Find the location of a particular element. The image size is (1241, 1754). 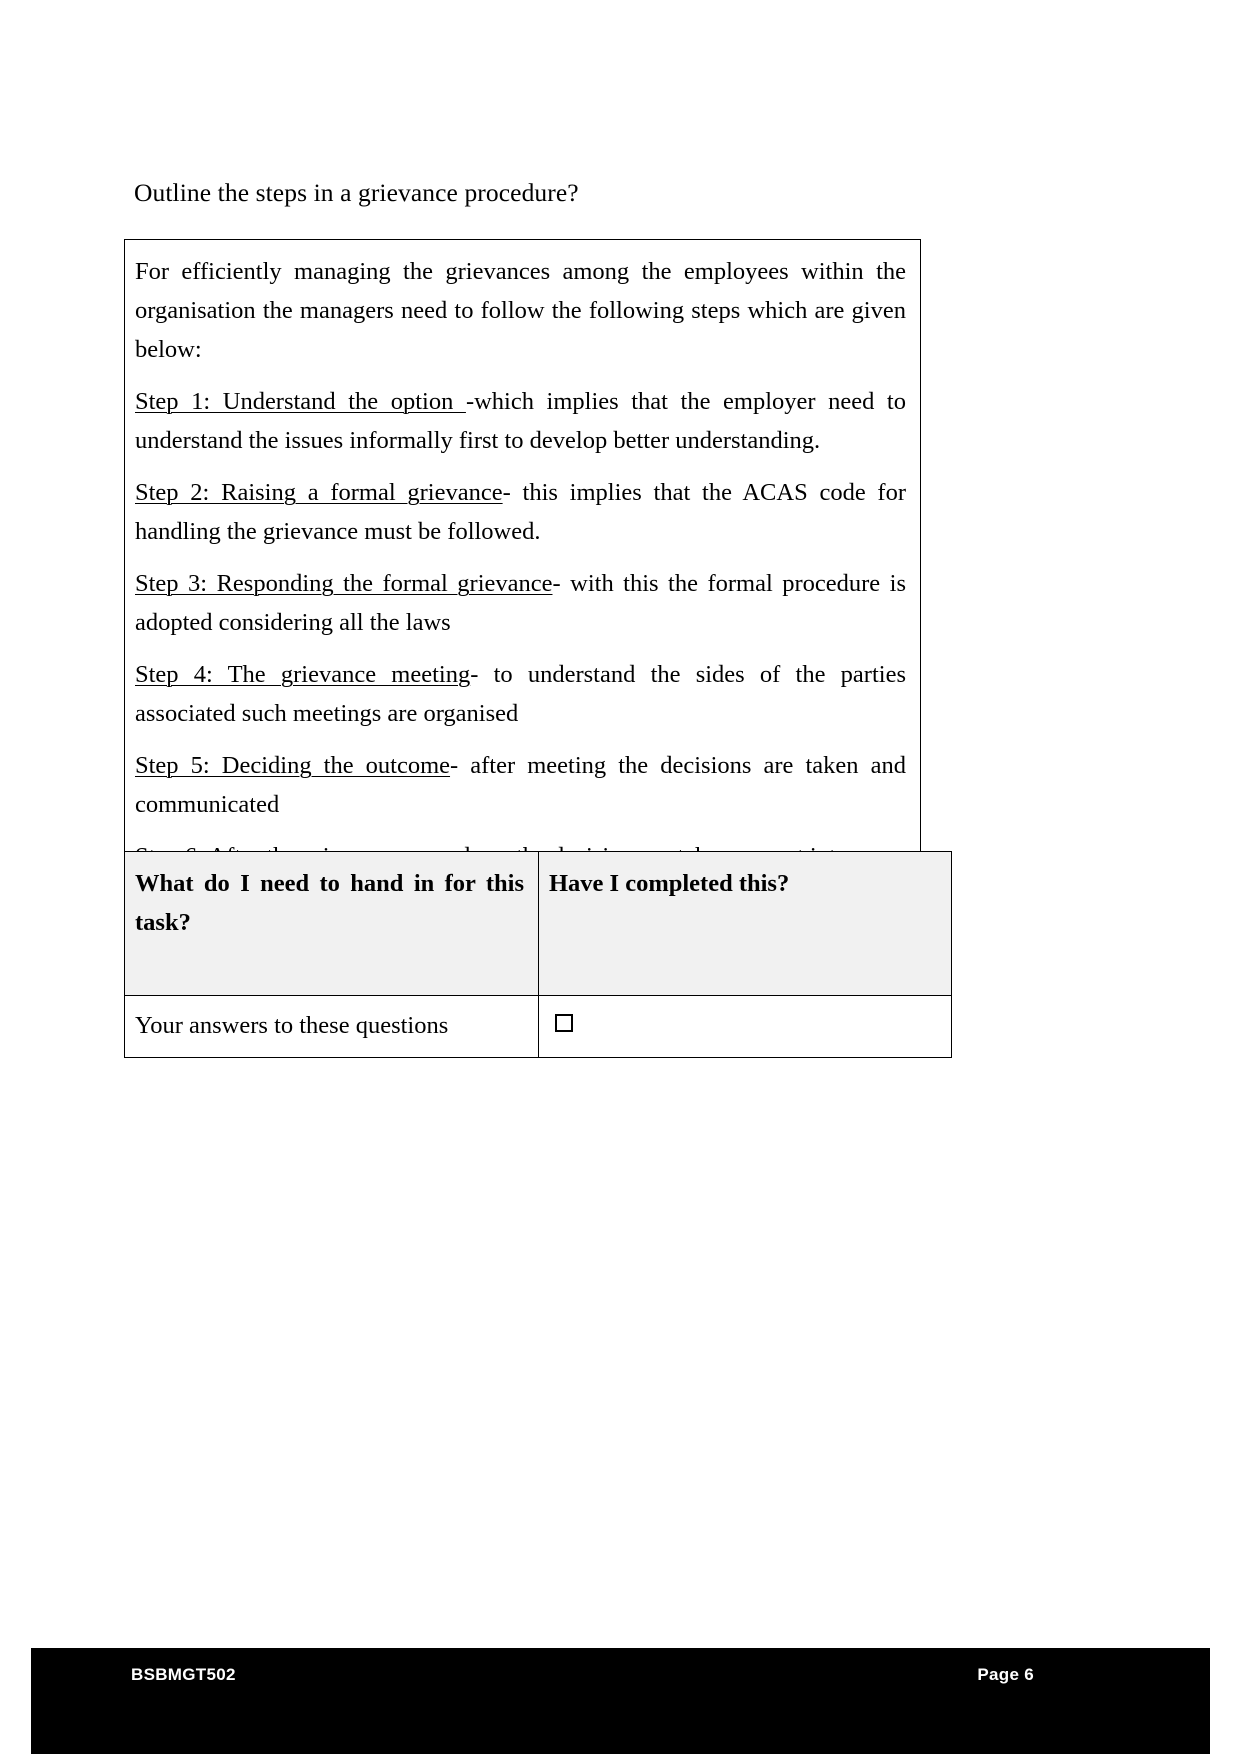

table-row: Your answers to these questions is located at coordinates (538, 1026).